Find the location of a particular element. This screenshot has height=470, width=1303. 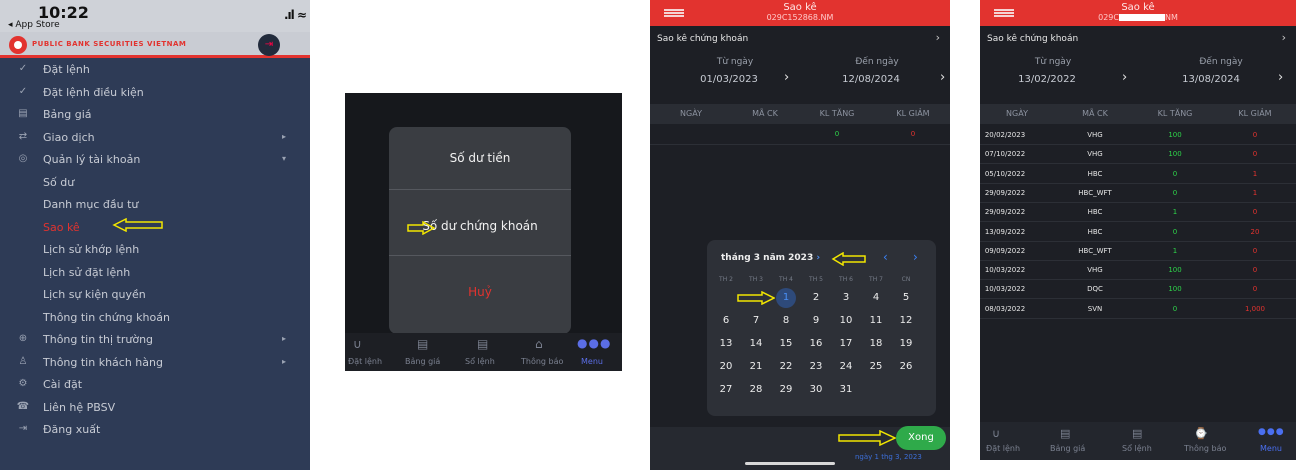

next-month-icon: › is located at coordinates (915, 257).